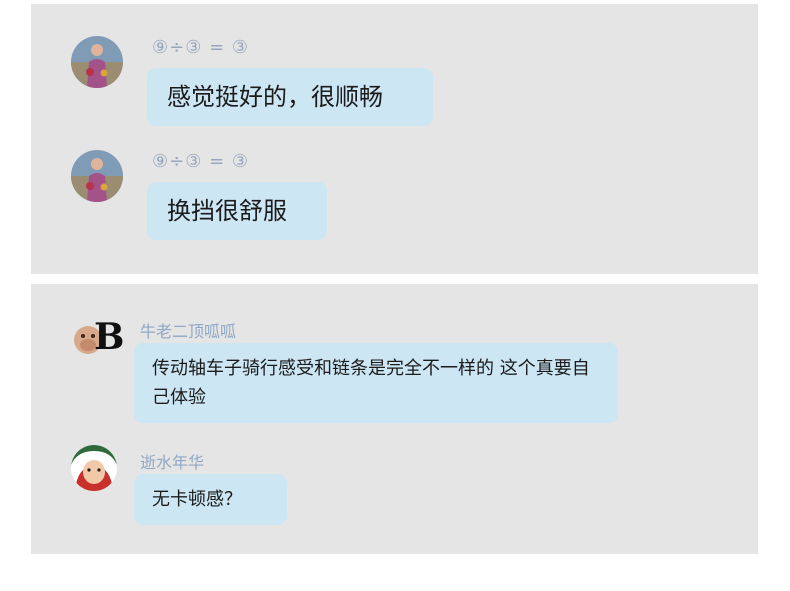 The width and height of the screenshot is (790, 591). Describe the element at coordinates (172, 462) in the screenshot. I see `sender-name: 逝水年华` at that location.